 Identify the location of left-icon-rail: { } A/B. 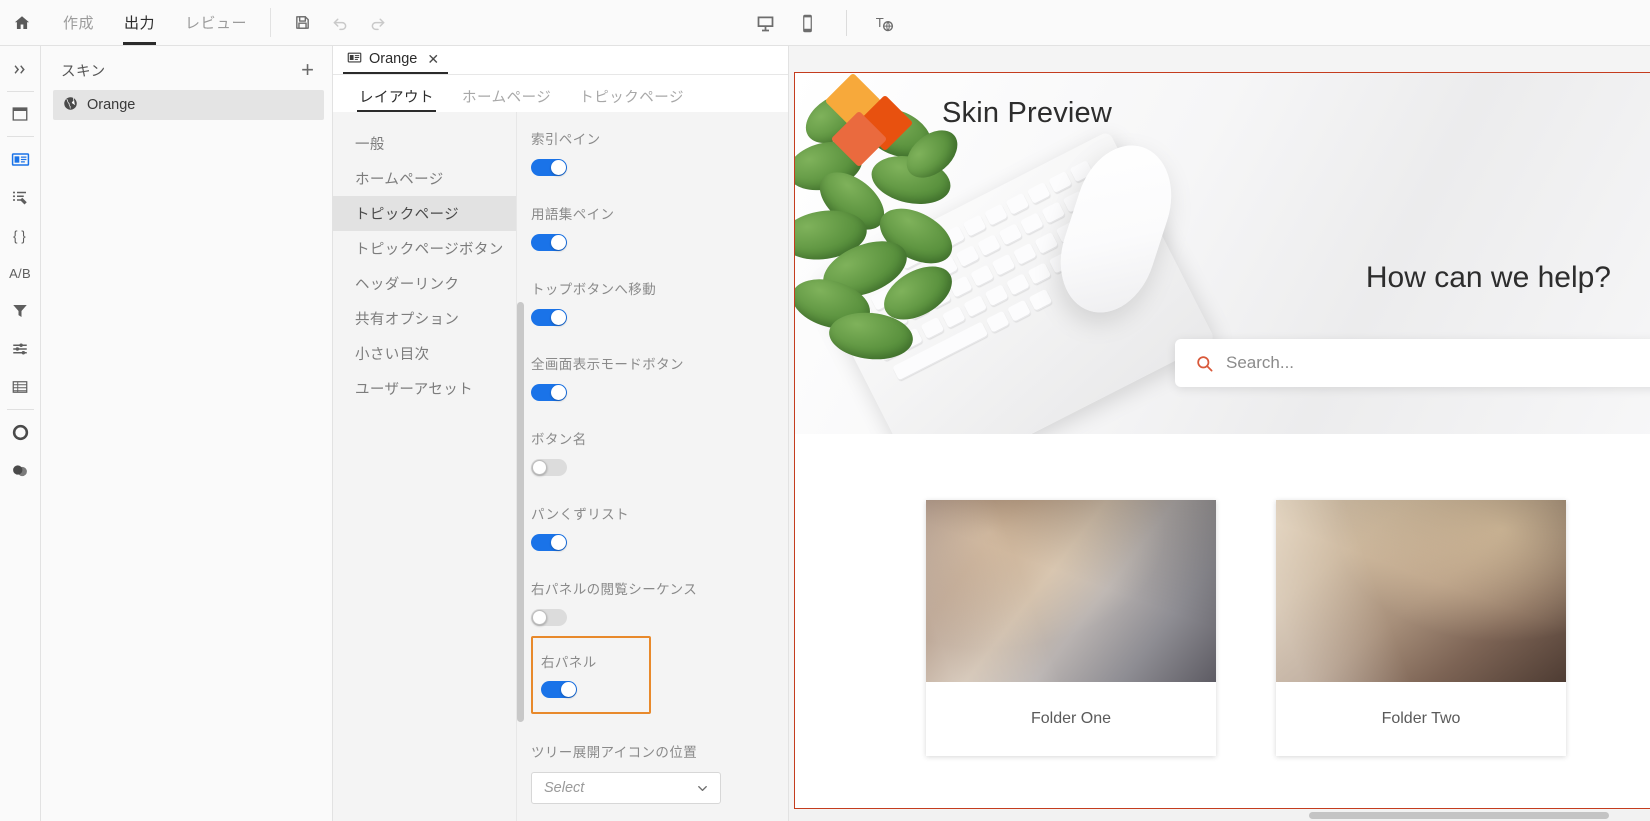
(20, 433).